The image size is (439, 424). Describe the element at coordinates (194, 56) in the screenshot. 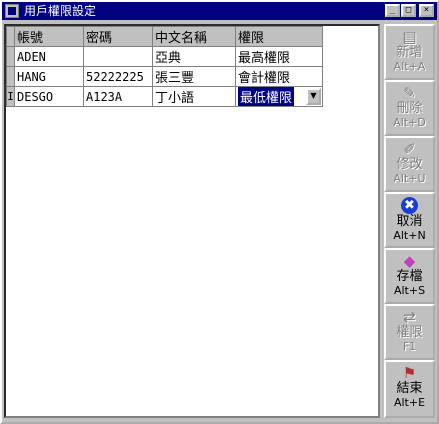

I see `cell-name: 亞典` at that location.